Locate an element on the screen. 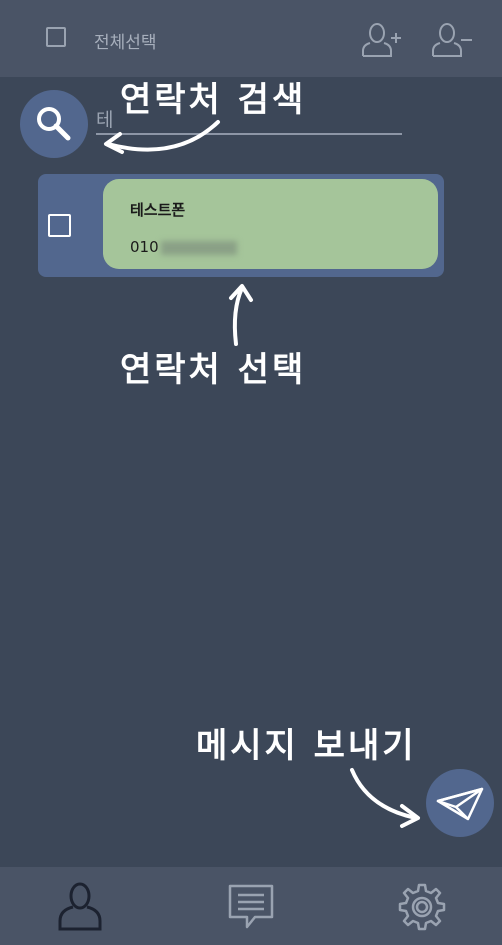 This screenshot has width=502, height=945. search-button is located at coordinates (54, 124).